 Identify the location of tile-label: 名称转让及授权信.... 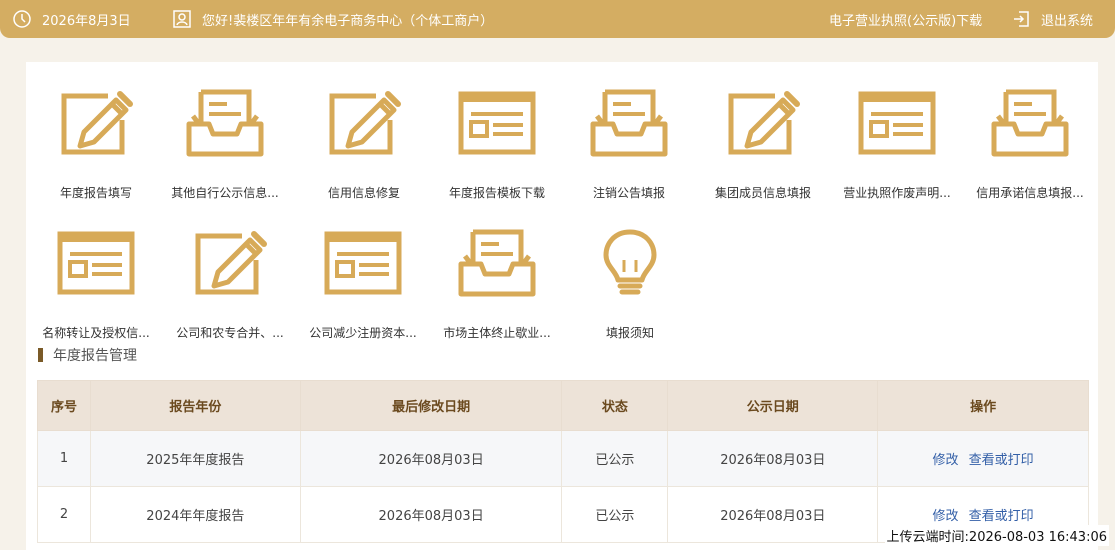
(96, 333).